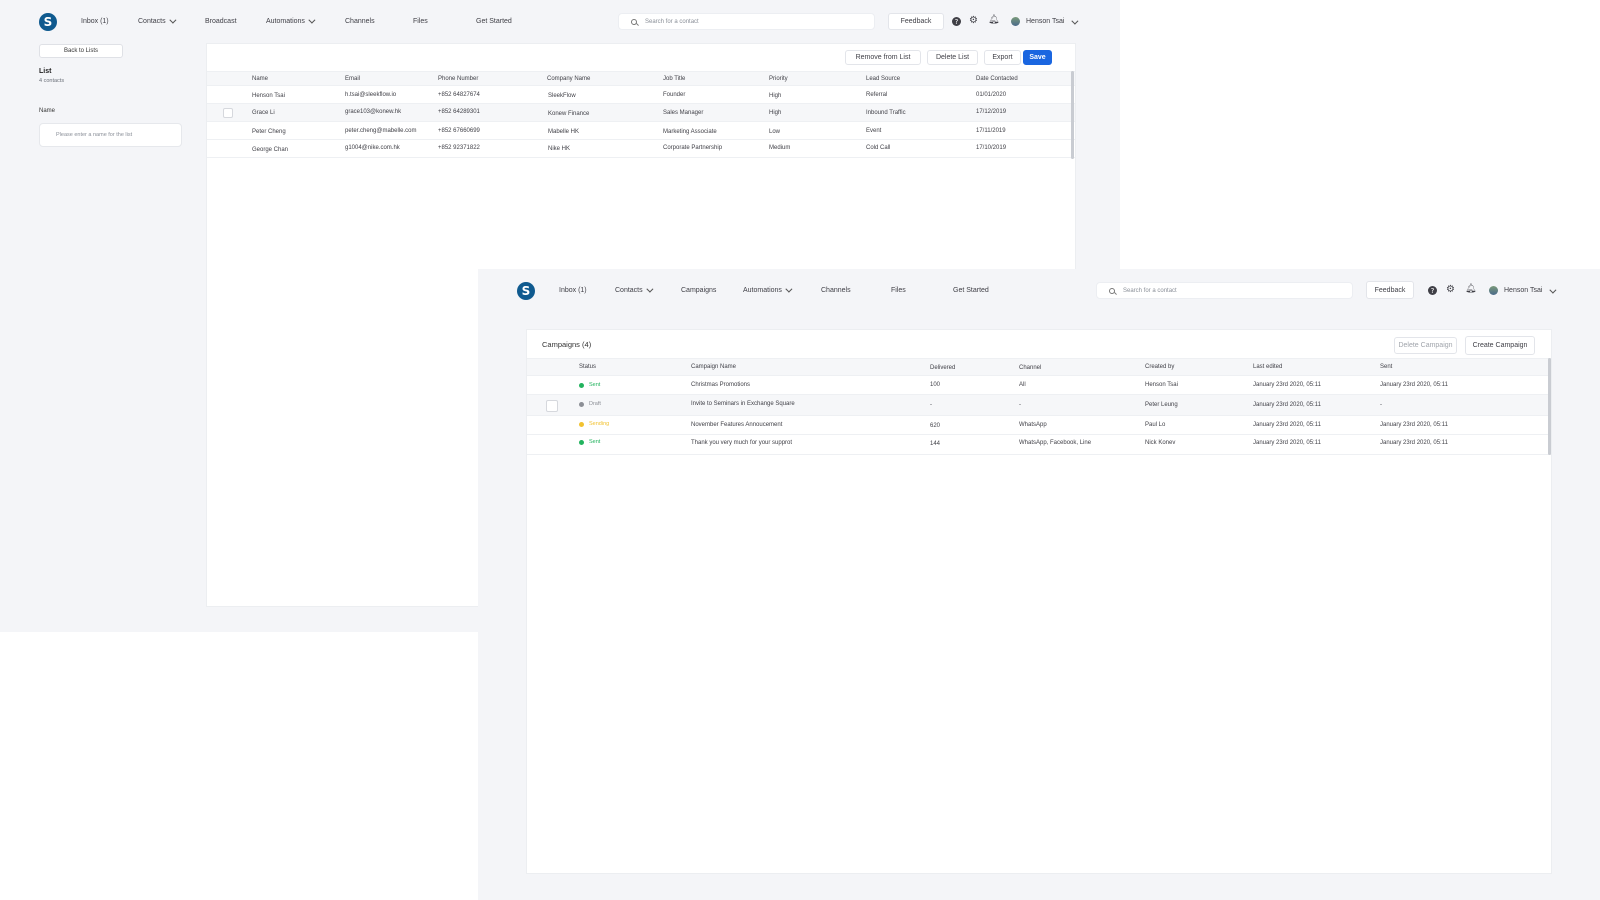 Image resolution: width=1600 pixels, height=900 pixels. Describe the element at coordinates (1267, 367) in the screenshot. I see `column-header: Last edited` at that location.